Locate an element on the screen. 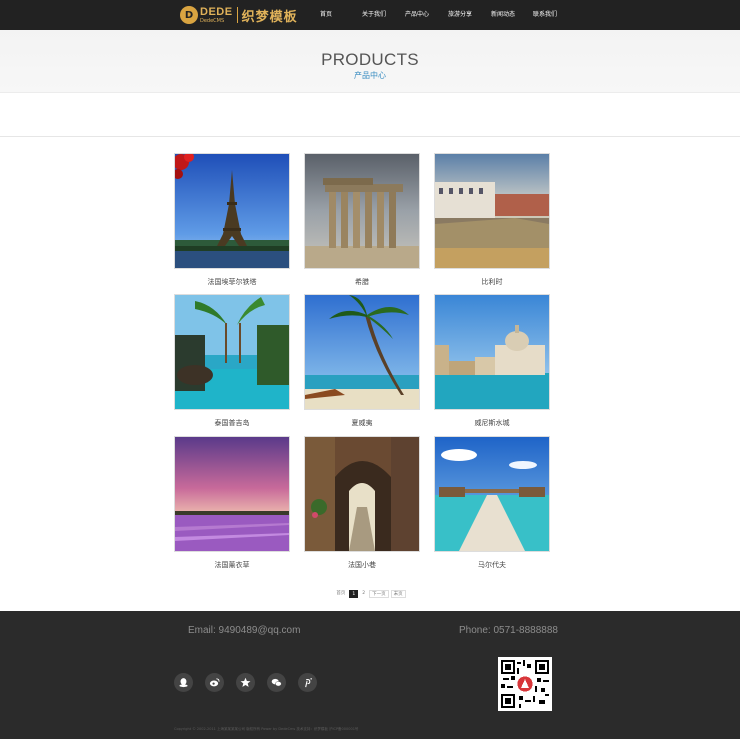 This screenshot has height=739, width=740. pagination-next: 下一页 is located at coordinates (379, 594).